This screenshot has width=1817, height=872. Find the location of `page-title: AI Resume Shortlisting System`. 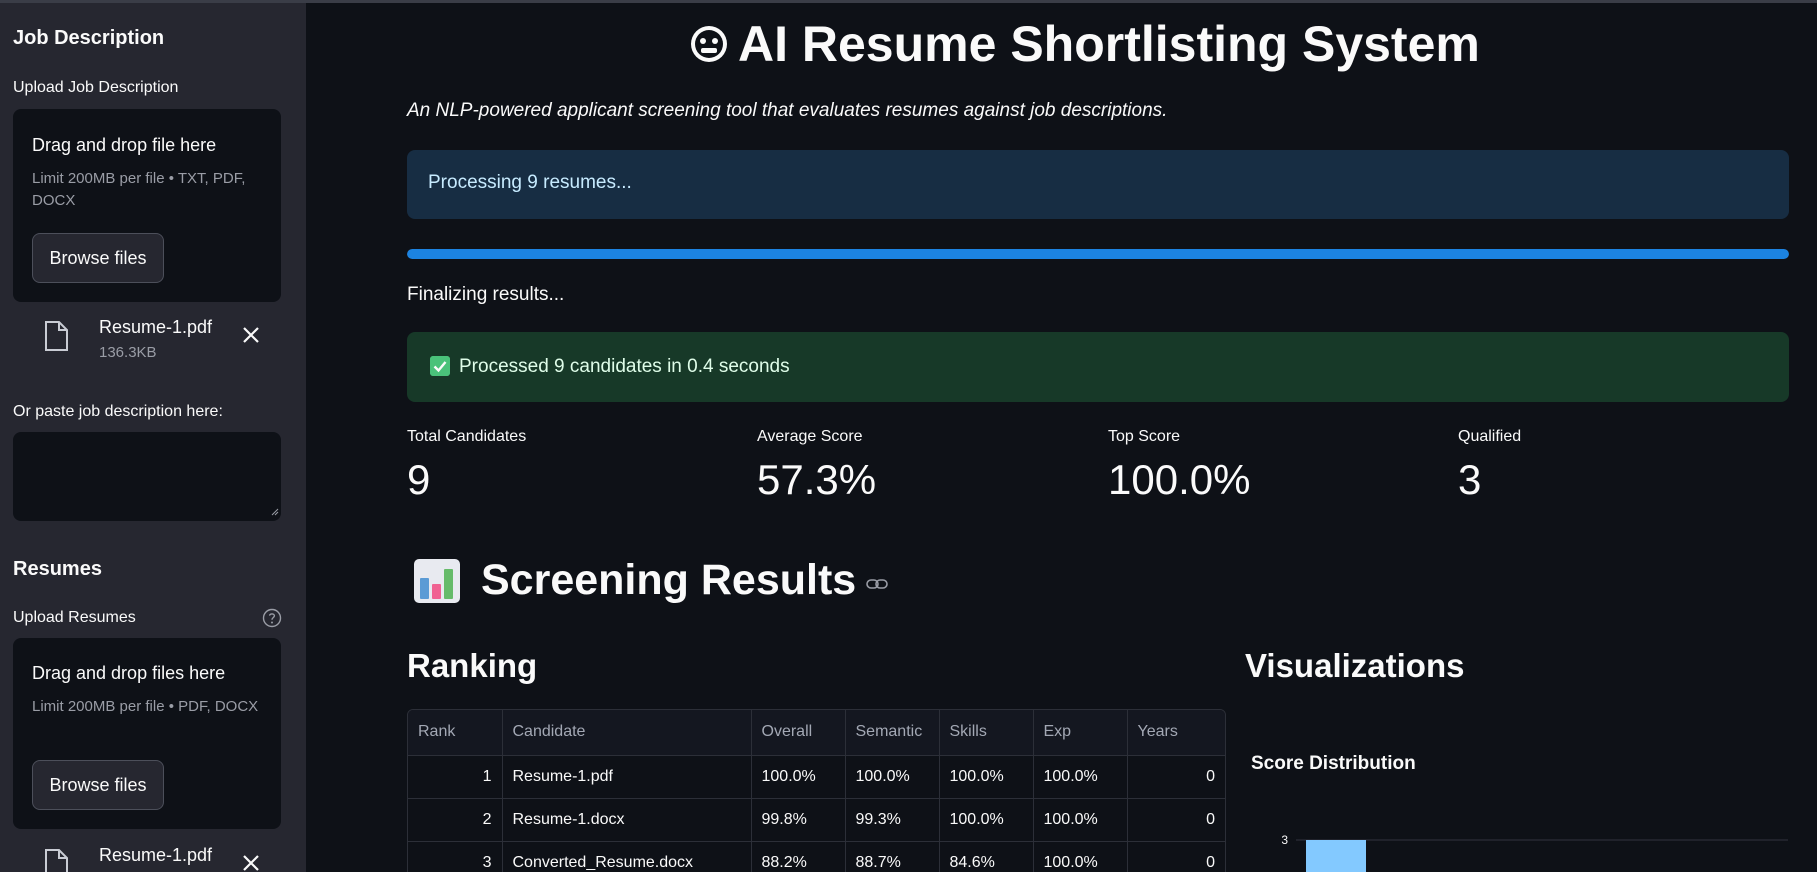

page-title: AI Resume Shortlisting System is located at coordinates (1084, 44).